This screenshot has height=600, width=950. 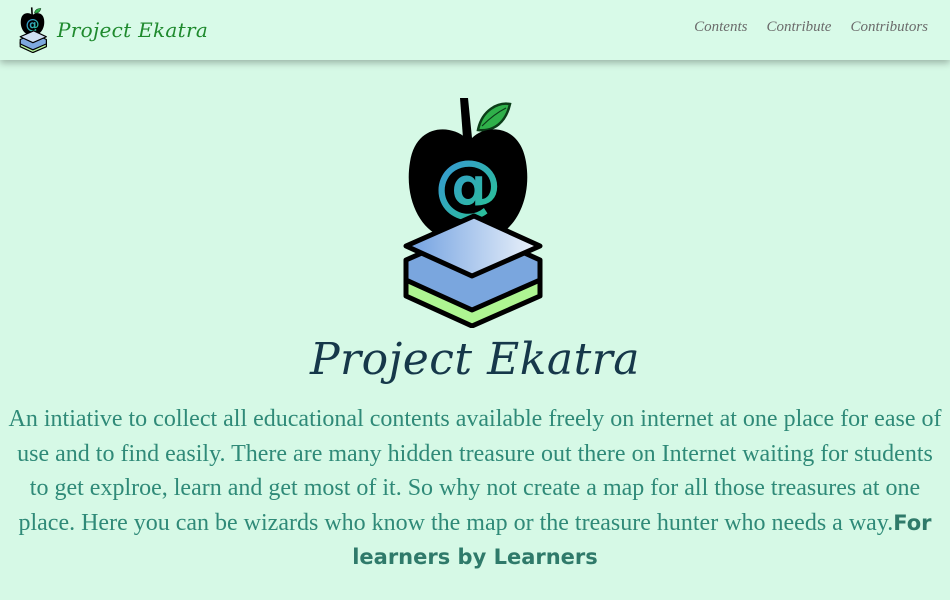 I want to click on hero-title: Project Ekatra, so click(x=475, y=359).